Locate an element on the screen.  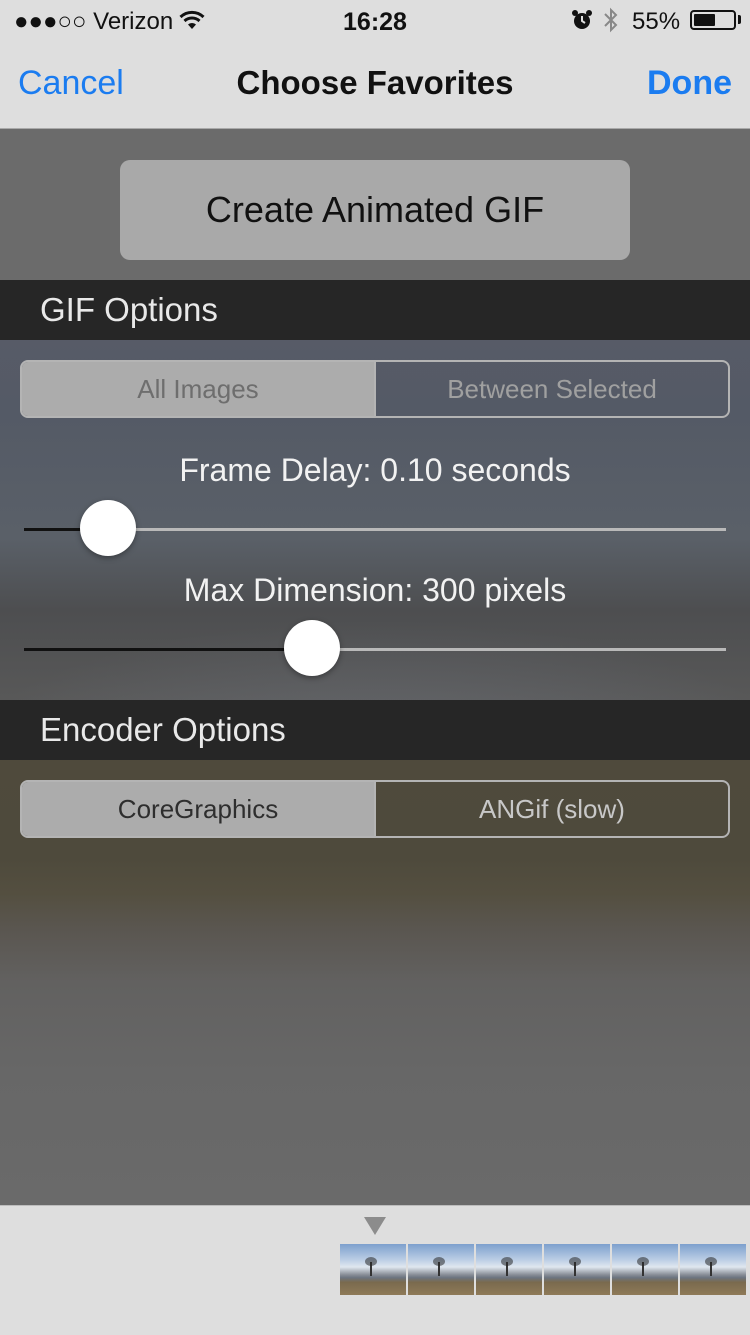
frame-delay-thumb is located at coordinates (108, 528).